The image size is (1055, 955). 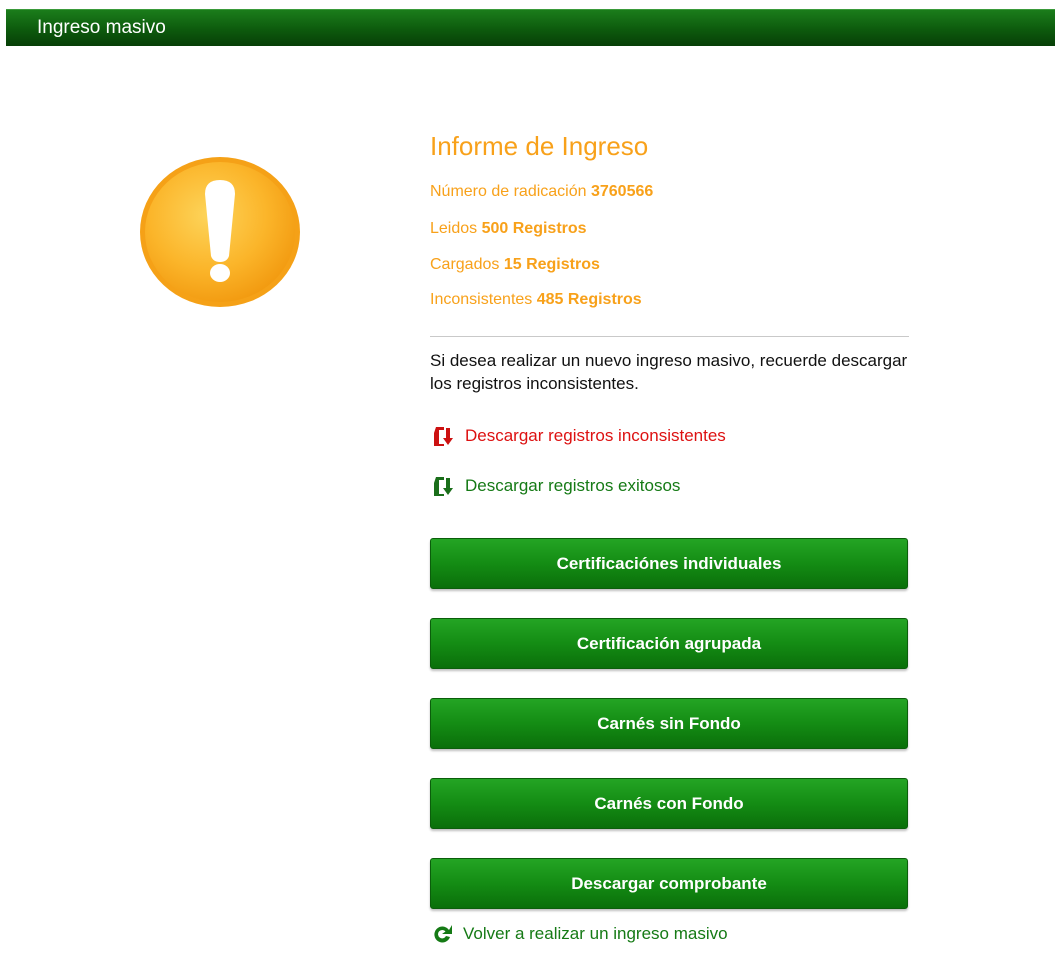 I want to click on back-link-label: Volver a realizar un ingreso masivo, so click(x=595, y=933).